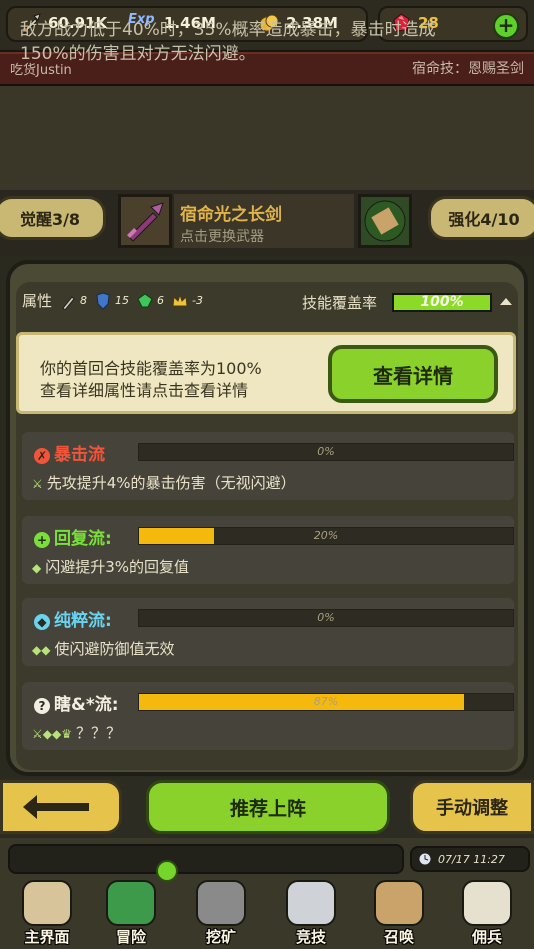 The image size is (534, 949). Describe the element at coordinates (425, 859) in the screenshot. I see `clock-icon` at that location.